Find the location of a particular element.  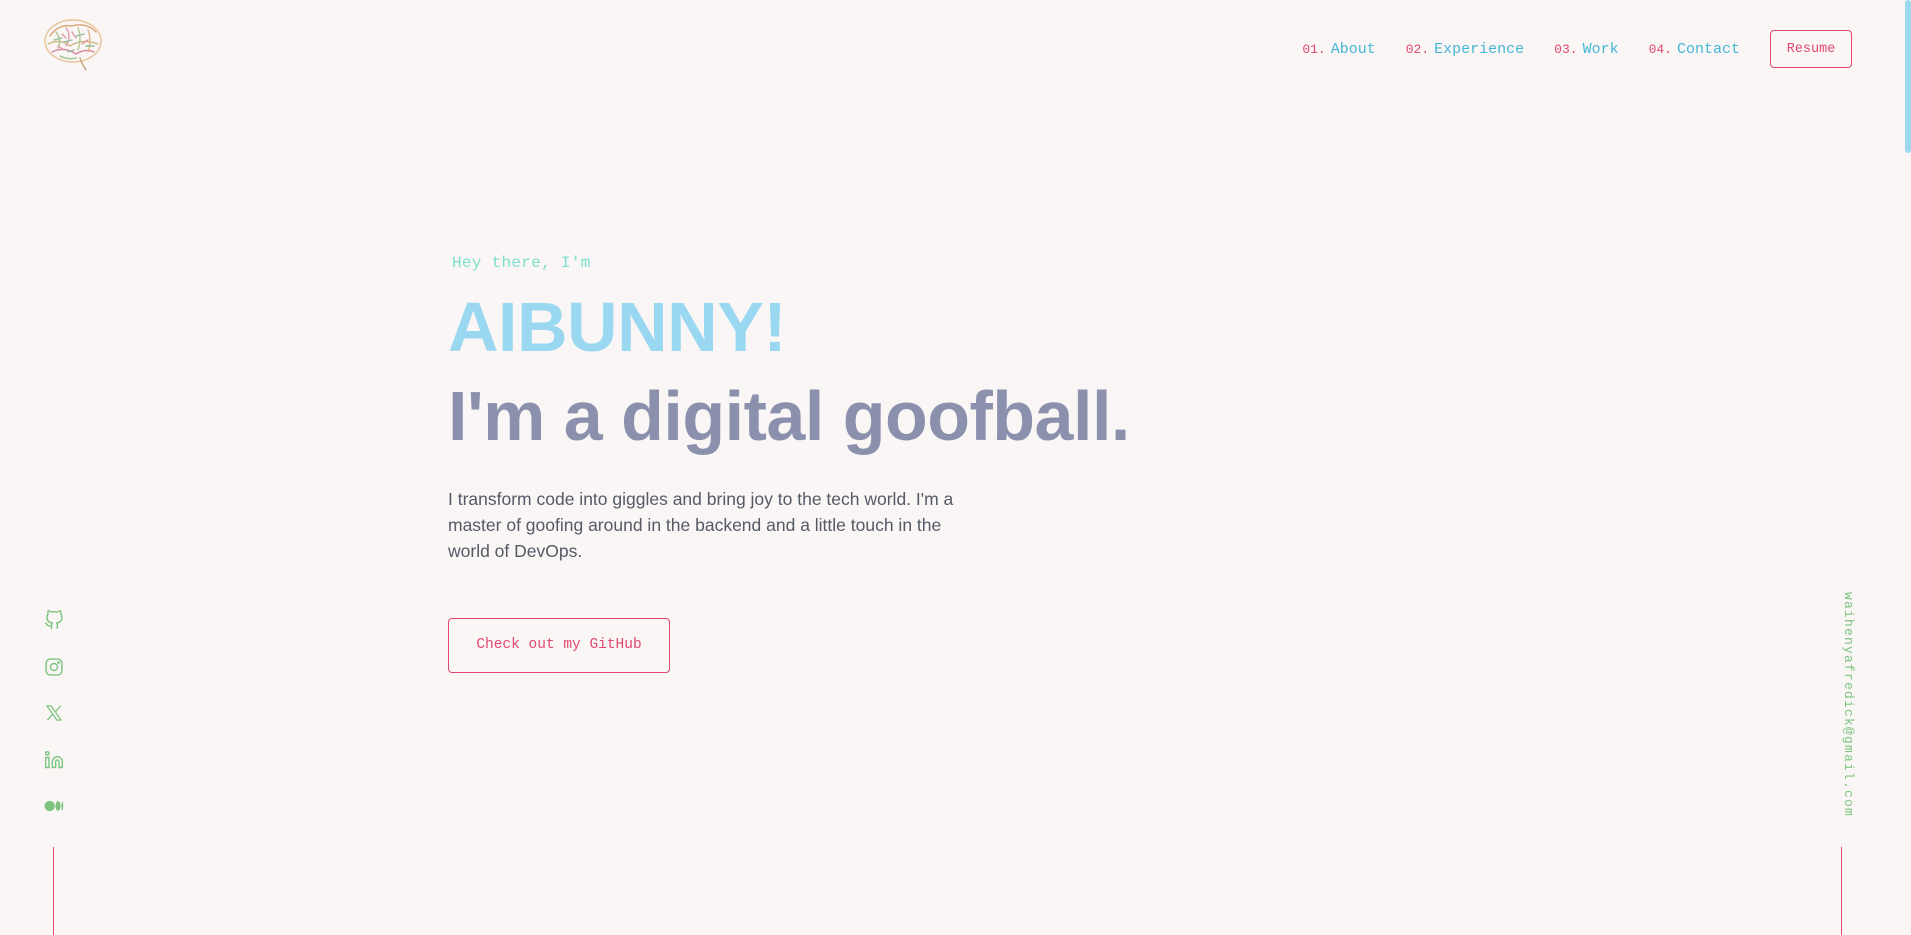

github-cta-button: Check out my GitHub is located at coordinates (559, 645).